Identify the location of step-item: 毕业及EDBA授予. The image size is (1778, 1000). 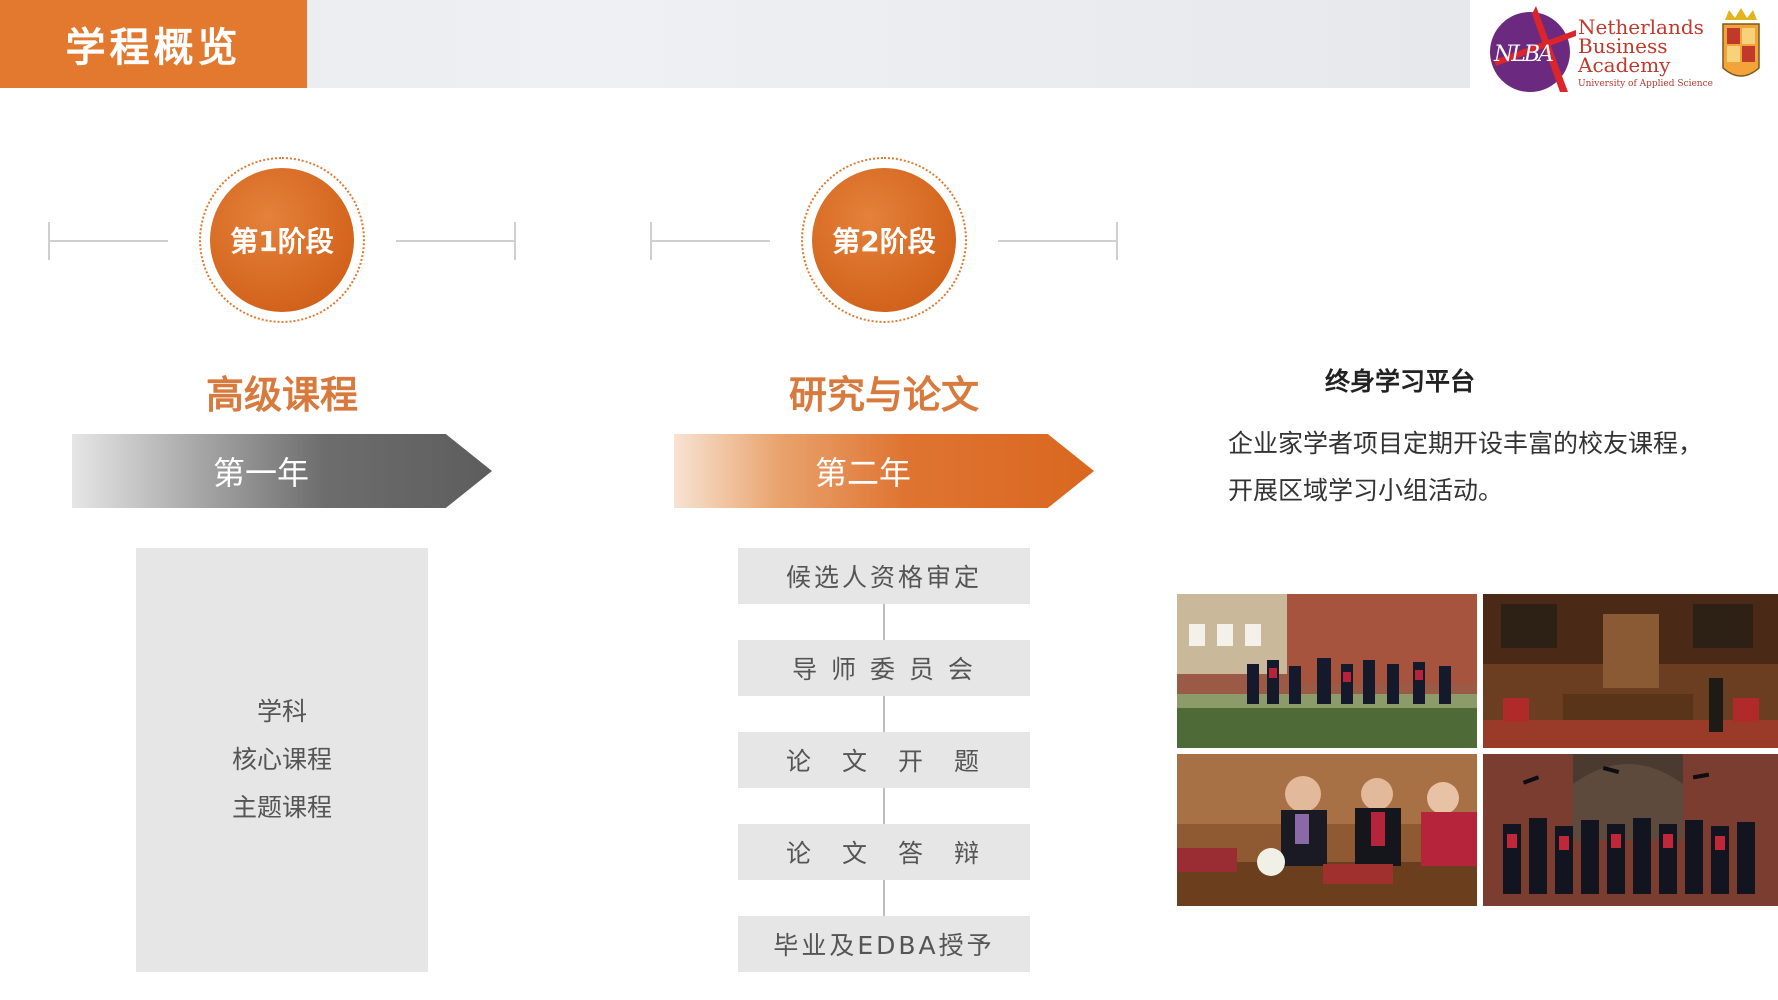
(884, 944).